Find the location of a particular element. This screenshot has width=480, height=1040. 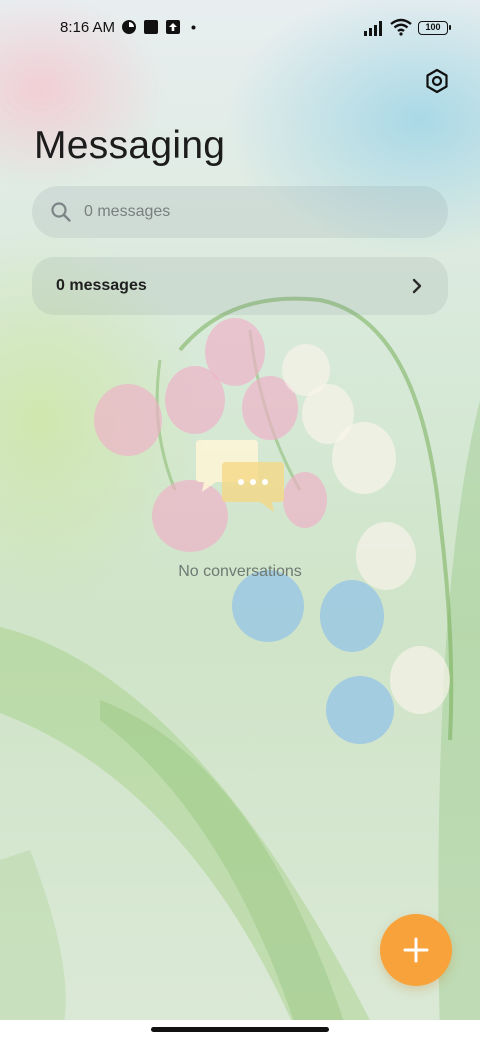

messages-count-label: 0 messages is located at coordinates (101, 285).